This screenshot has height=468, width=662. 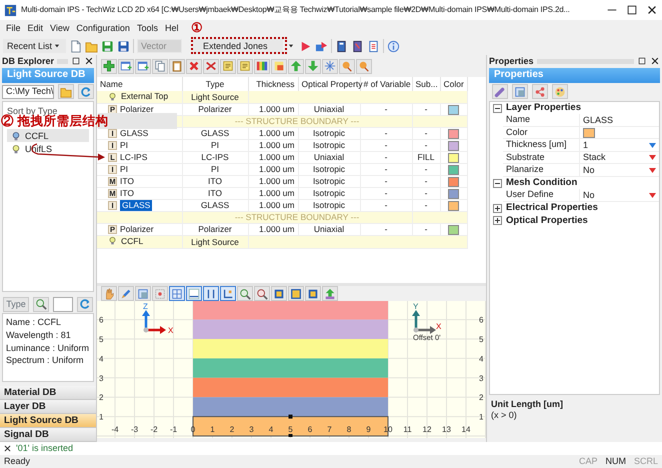 What do you see at coordinates (426, 145) in the screenshot?
I see `table-cell: -` at bounding box center [426, 145].